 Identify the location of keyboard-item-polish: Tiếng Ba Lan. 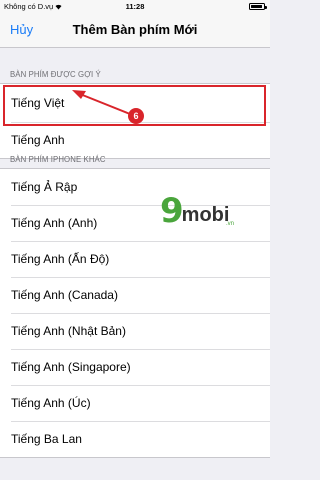
(135, 439).